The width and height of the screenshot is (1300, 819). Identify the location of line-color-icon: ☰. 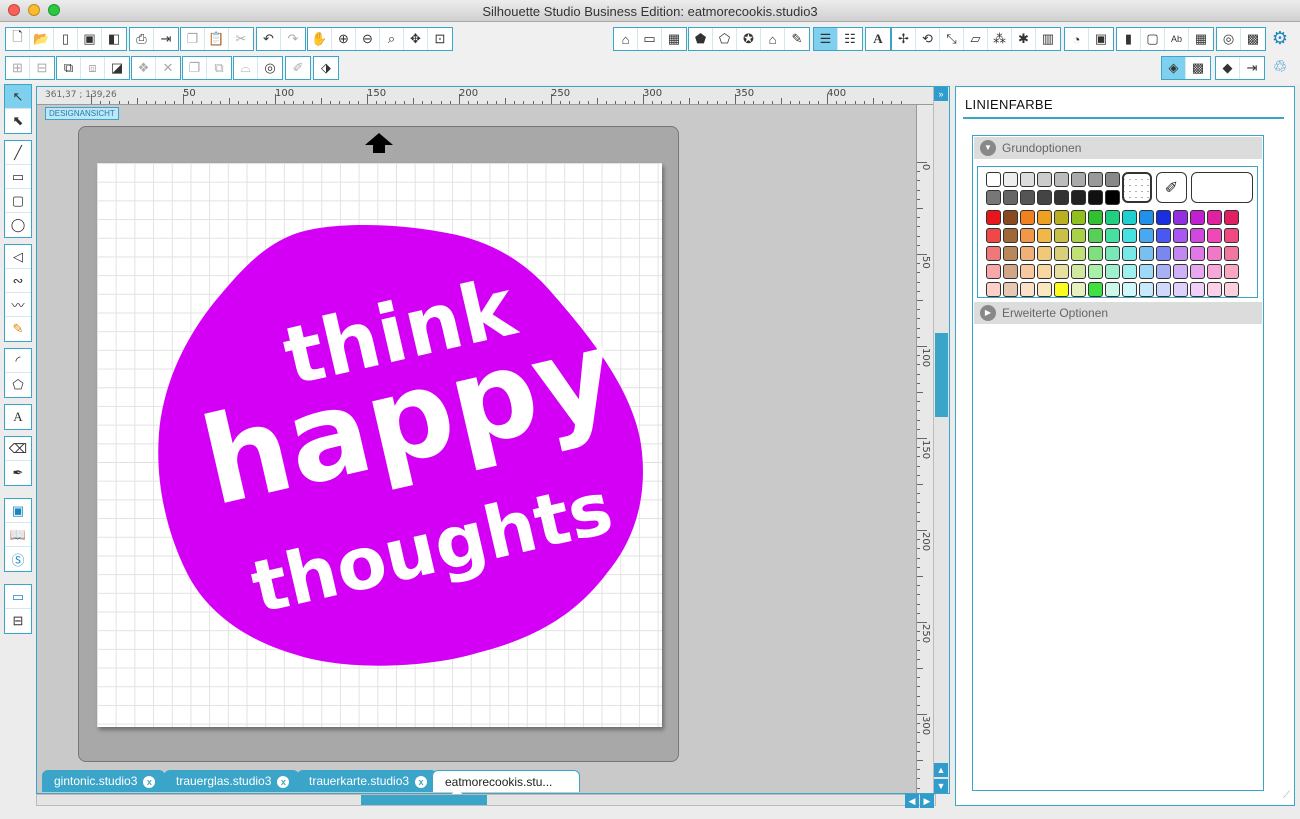
(826, 39).